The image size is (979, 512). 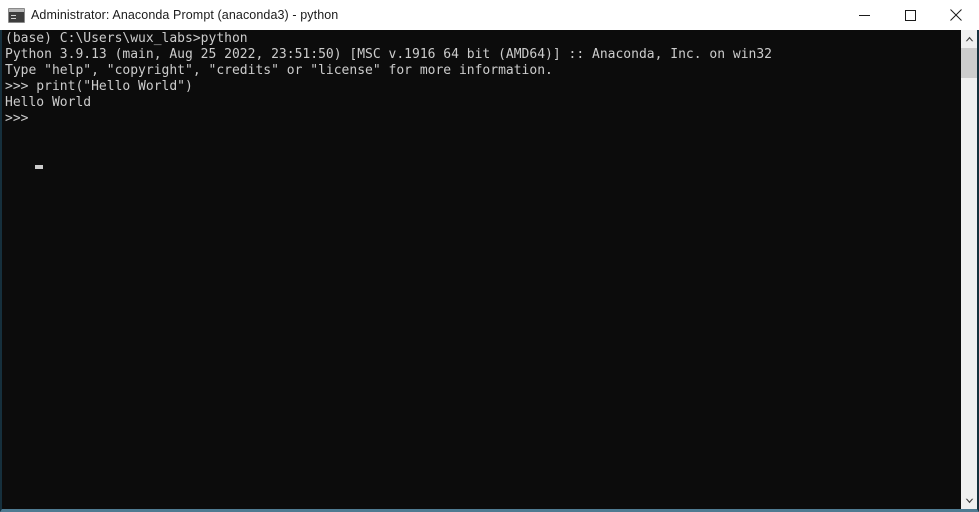 I want to click on console-icon, so click(x=16, y=15).